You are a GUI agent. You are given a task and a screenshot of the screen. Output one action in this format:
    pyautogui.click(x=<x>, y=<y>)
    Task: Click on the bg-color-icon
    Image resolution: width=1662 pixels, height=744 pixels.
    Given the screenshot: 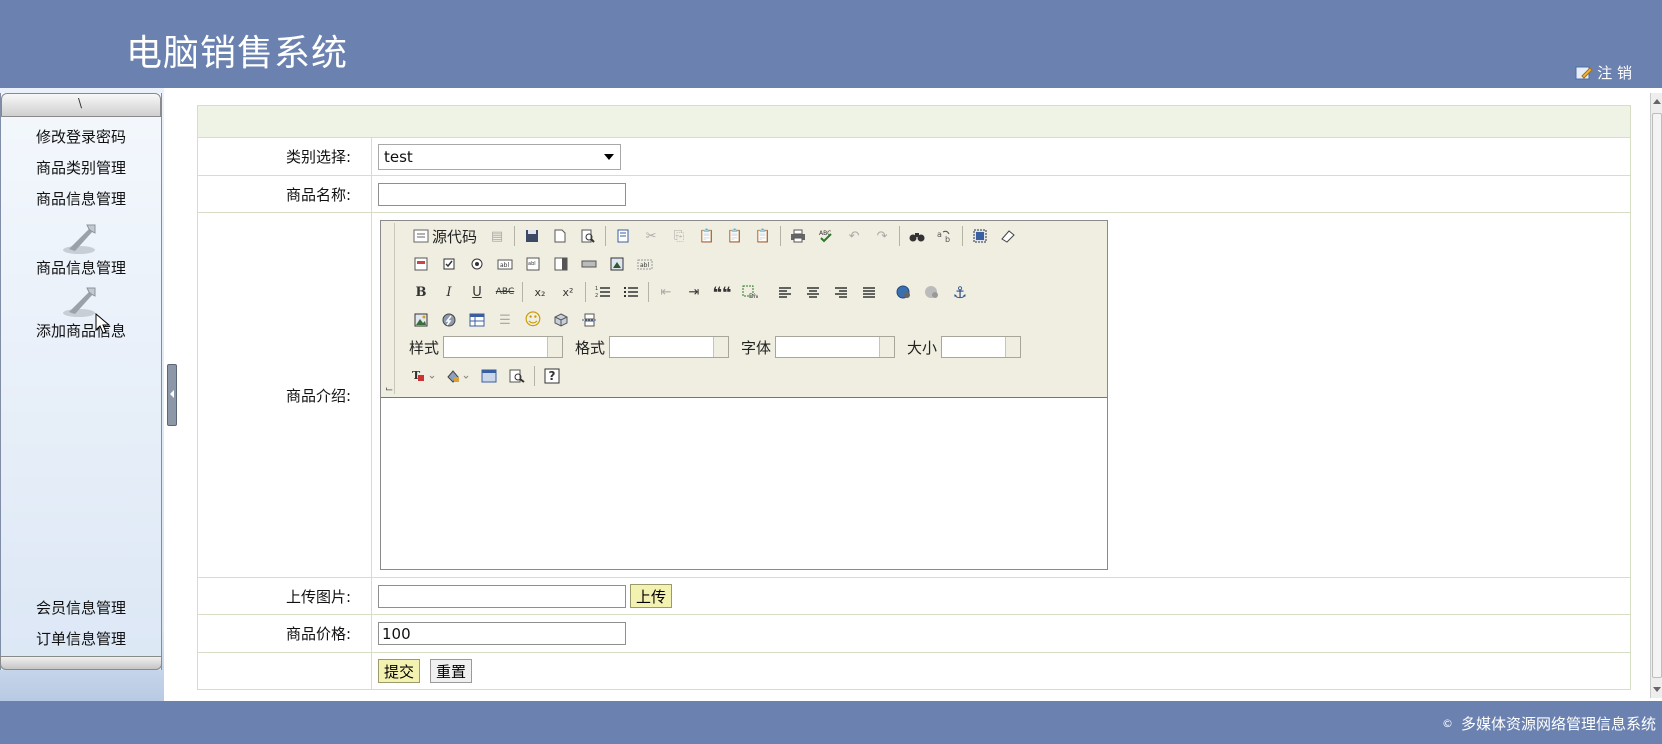 What is the action you would take?
    pyautogui.click(x=458, y=376)
    